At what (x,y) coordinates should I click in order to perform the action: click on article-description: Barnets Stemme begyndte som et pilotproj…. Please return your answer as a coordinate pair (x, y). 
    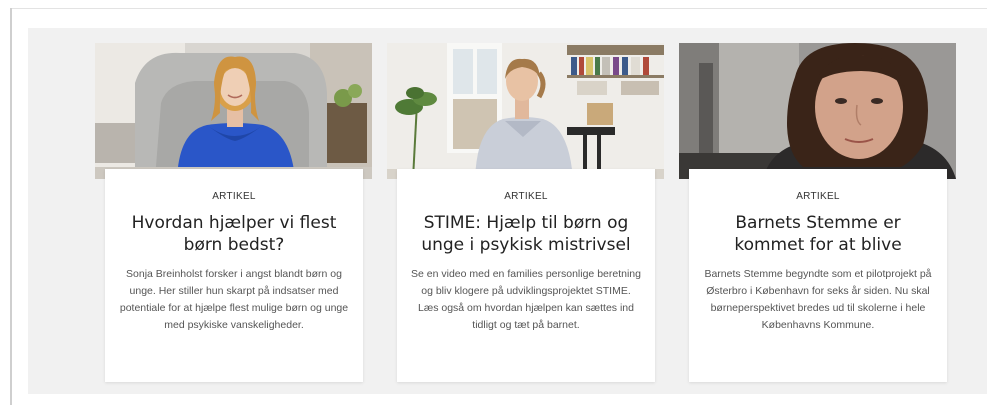
    Looking at the image, I should click on (818, 299).